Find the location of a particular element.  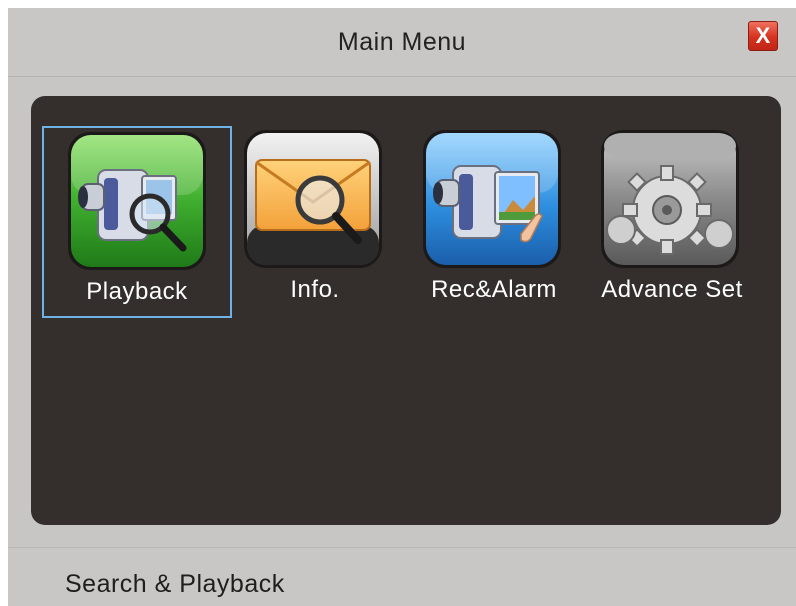

title-bar: Main Menu X is located at coordinates (402, 42).